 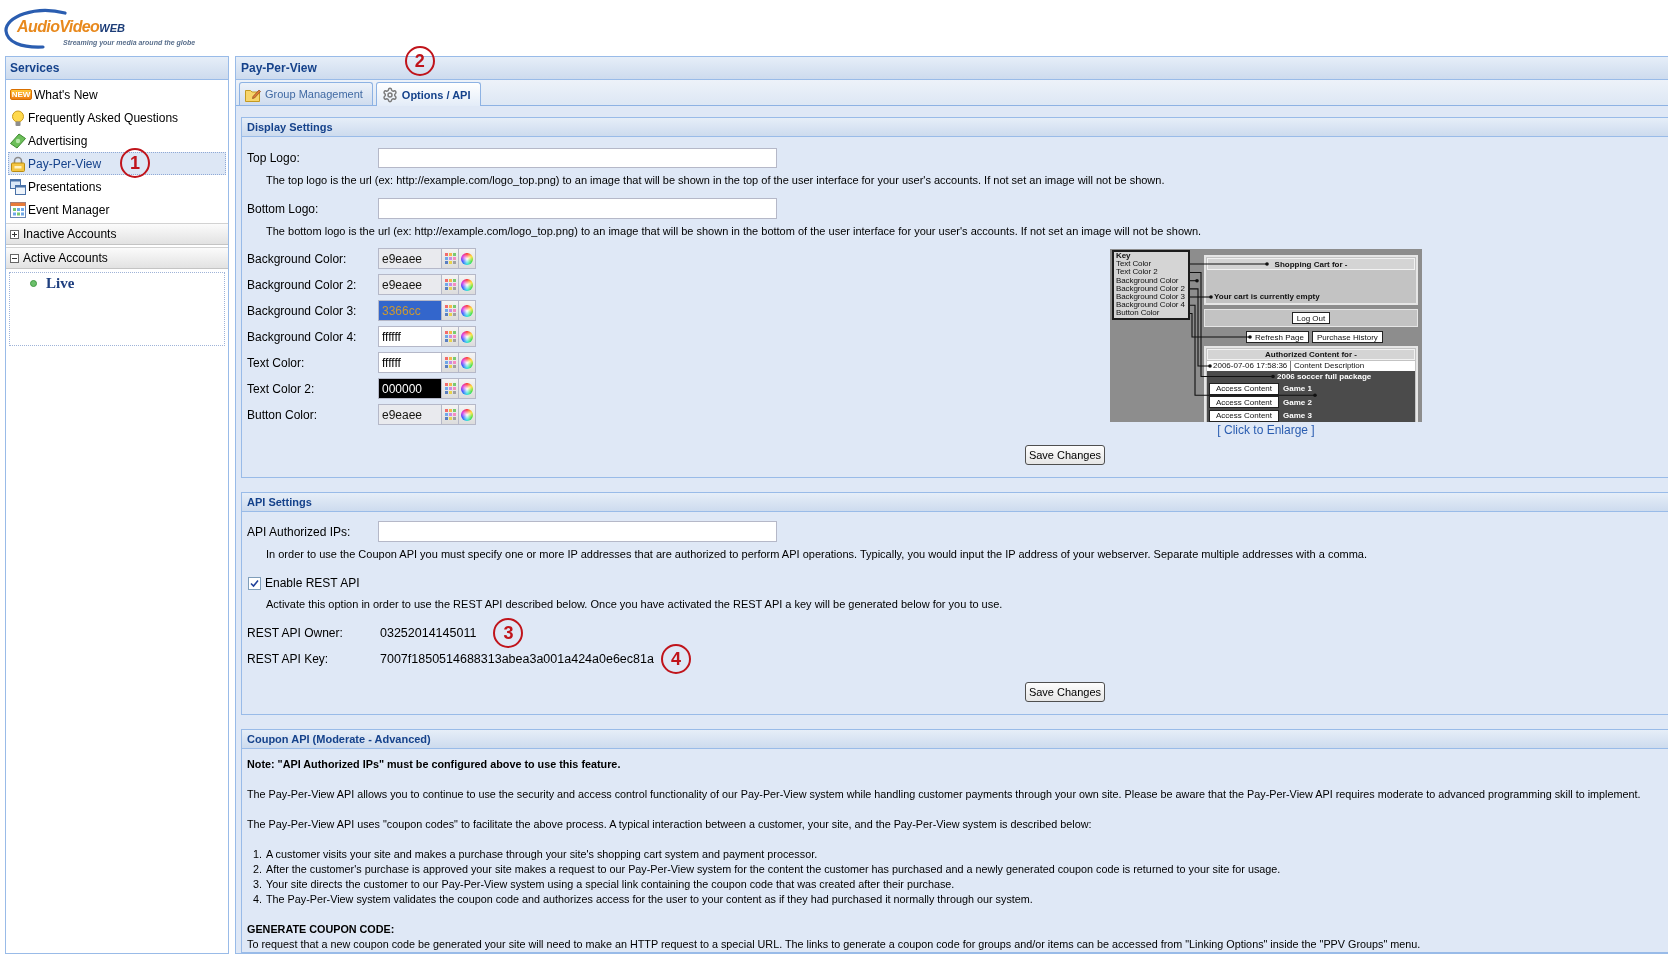 What do you see at coordinates (1297, 402) in the screenshot?
I see `game-label: Game 2` at bounding box center [1297, 402].